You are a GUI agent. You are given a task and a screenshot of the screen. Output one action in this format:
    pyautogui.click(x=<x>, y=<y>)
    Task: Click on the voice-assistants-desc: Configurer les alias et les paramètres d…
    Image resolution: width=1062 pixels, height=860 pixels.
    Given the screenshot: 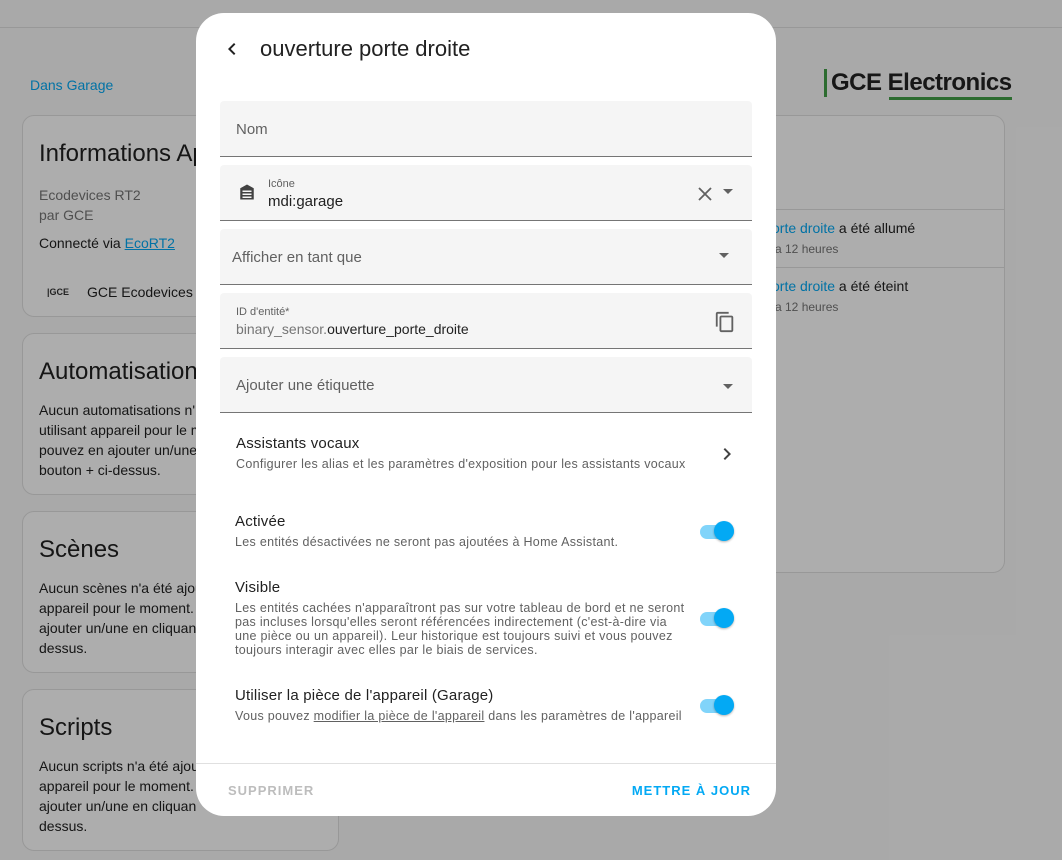 What is the action you would take?
    pyautogui.click(x=461, y=464)
    